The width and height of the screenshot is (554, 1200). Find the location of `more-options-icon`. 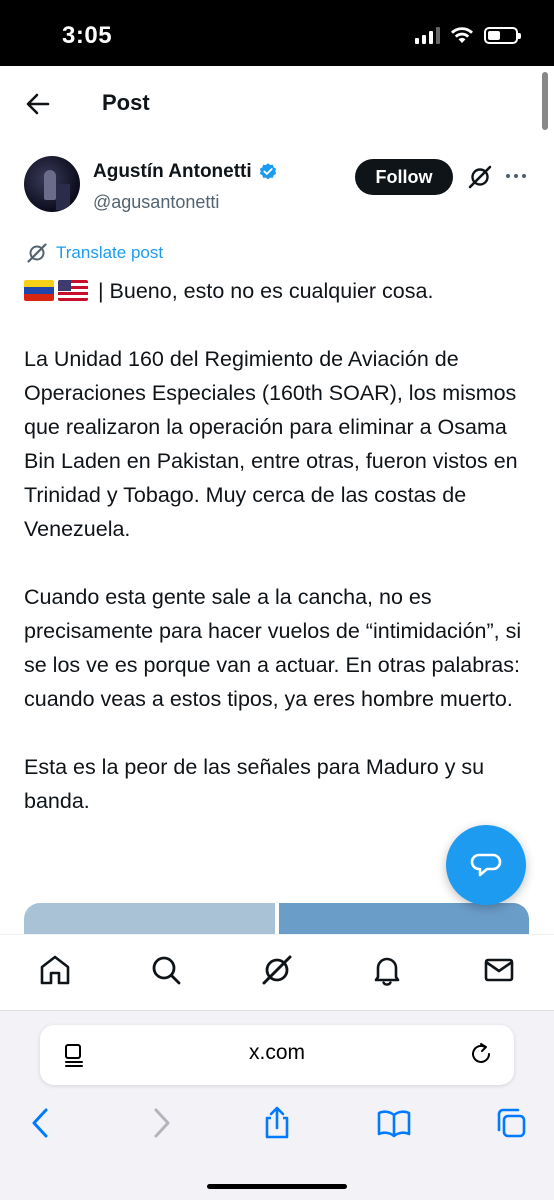

more-options-icon is located at coordinates (516, 176).